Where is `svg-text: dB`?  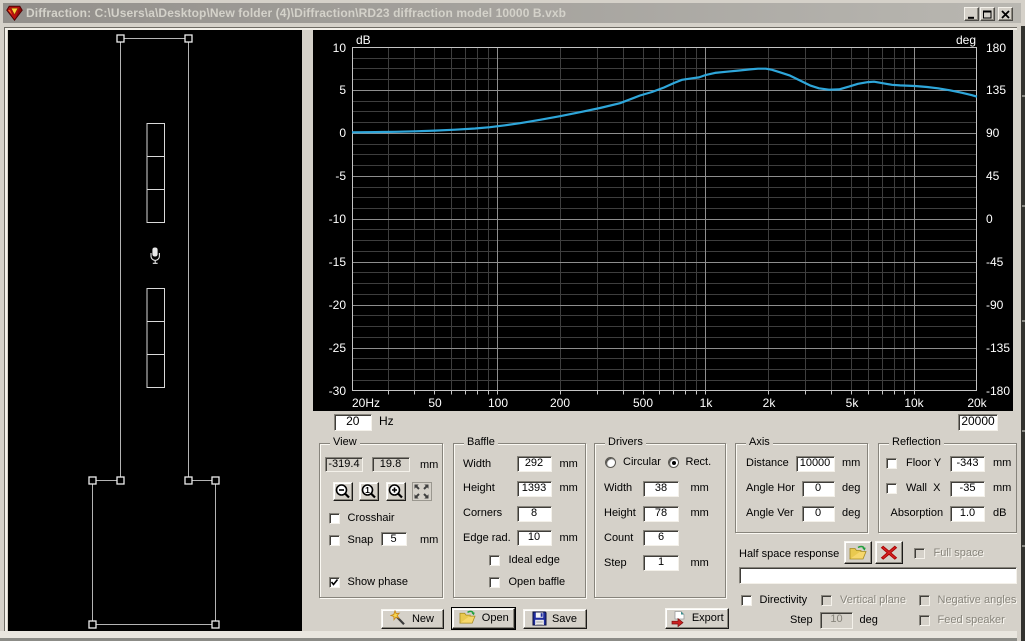 svg-text: dB is located at coordinates (363, 40).